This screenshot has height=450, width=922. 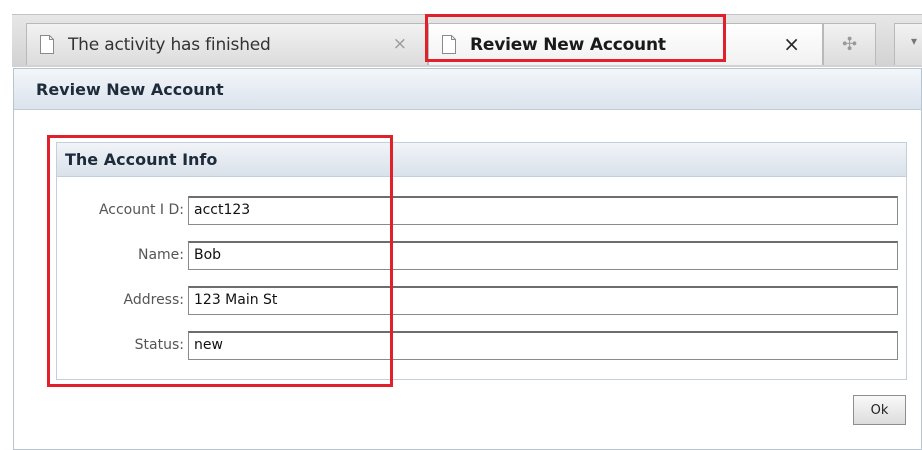 I want to click on tab-label: The activity has finished, so click(x=169, y=44).